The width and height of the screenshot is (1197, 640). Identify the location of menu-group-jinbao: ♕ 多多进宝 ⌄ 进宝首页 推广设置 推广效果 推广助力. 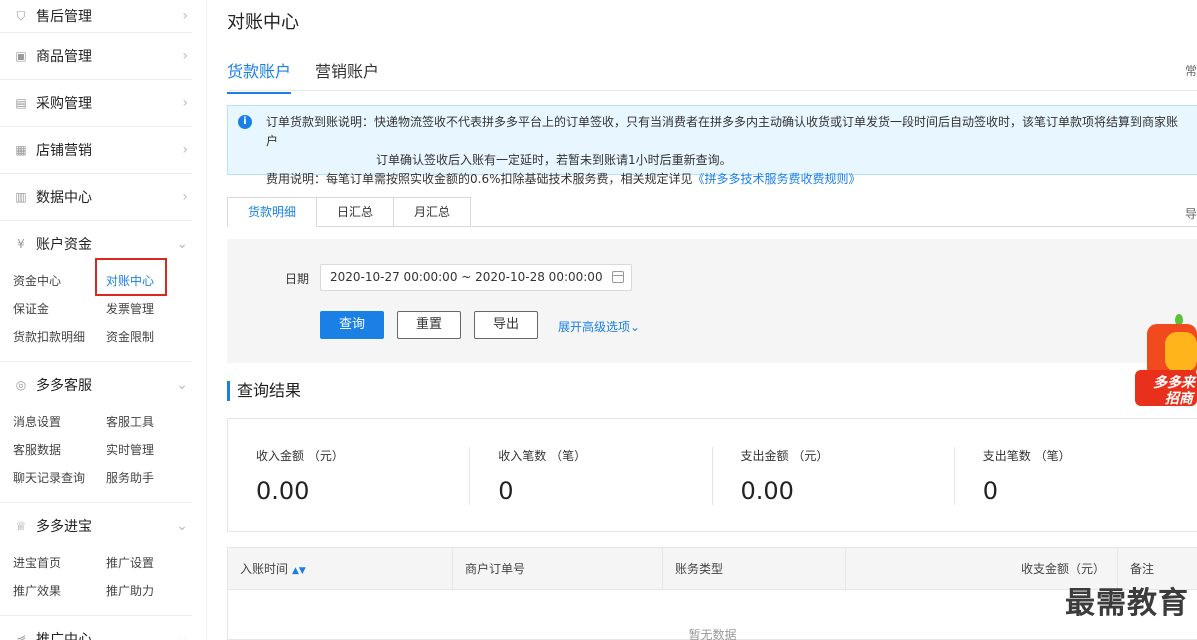
(96, 559).